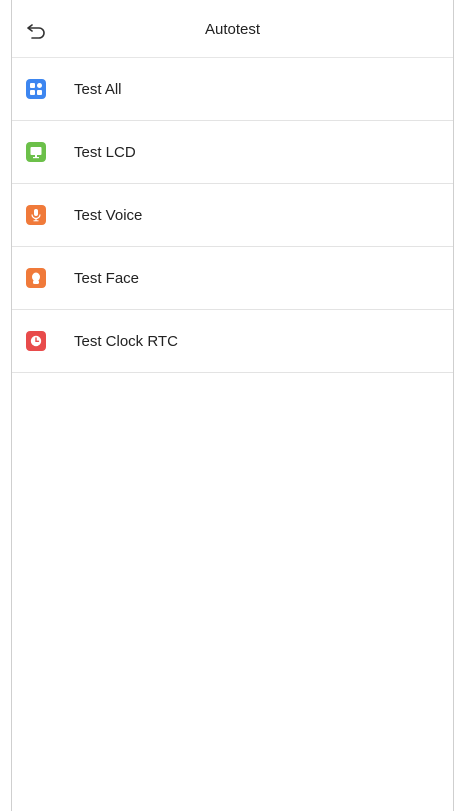 The image size is (456, 811). Describe the element at coordinates (36, 341) in the screenshot. I see `clock-icon` at that location.